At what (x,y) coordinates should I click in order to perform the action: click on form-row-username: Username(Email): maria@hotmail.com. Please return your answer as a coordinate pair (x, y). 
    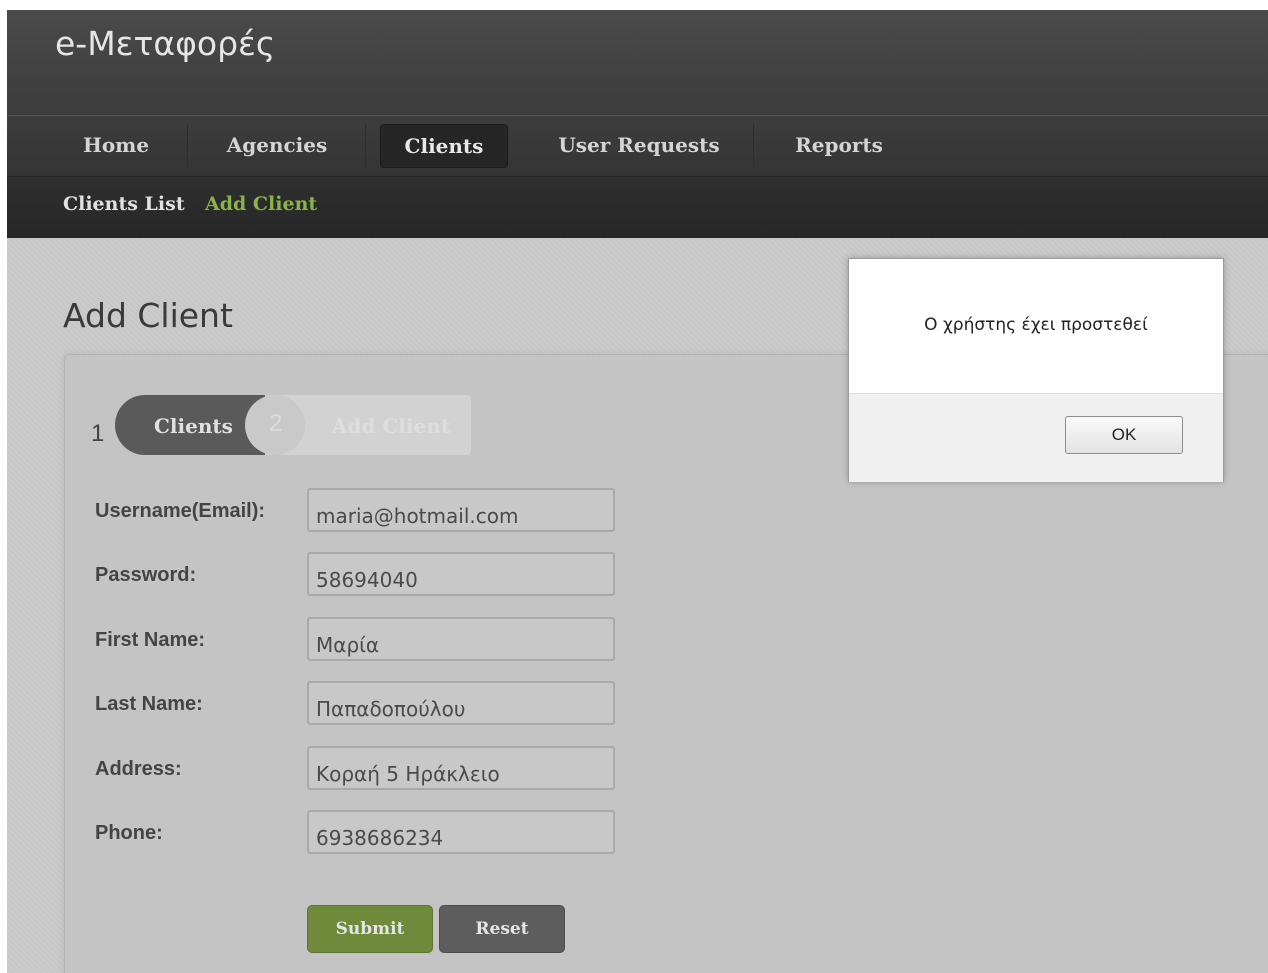
    Looking at the image, I should click on (637, 513).